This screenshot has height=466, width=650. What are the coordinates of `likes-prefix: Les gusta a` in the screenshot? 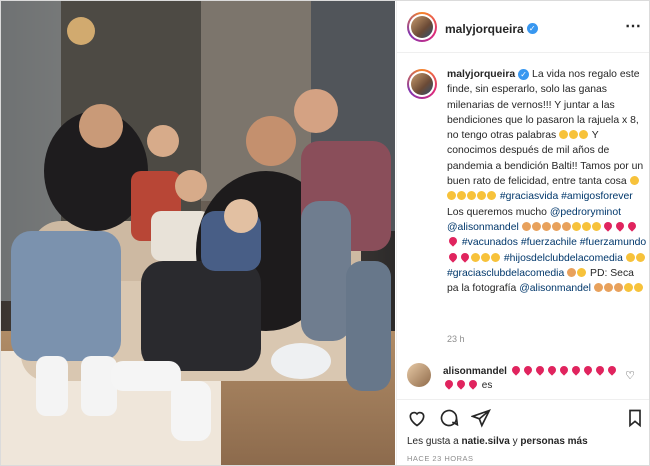 It's located at (433, 441).